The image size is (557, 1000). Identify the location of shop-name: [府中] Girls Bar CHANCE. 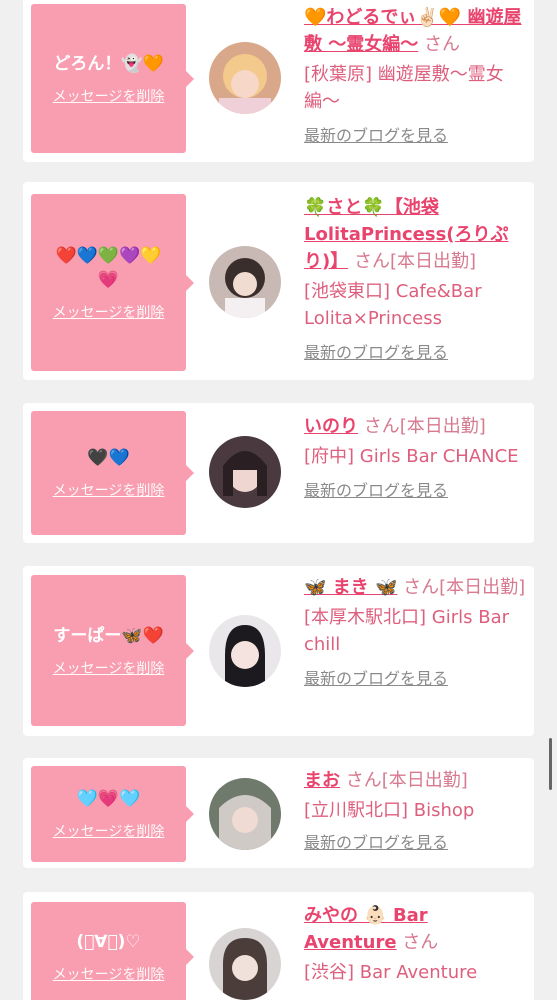
(411, 456).